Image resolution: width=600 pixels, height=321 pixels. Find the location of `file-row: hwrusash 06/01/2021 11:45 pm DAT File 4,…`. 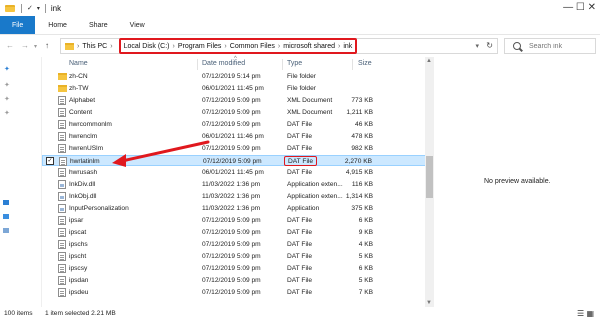

file-row: hwrusash 06/01/2021 11:45 pm DAT File 4,… is located at coordinates (234, 172).